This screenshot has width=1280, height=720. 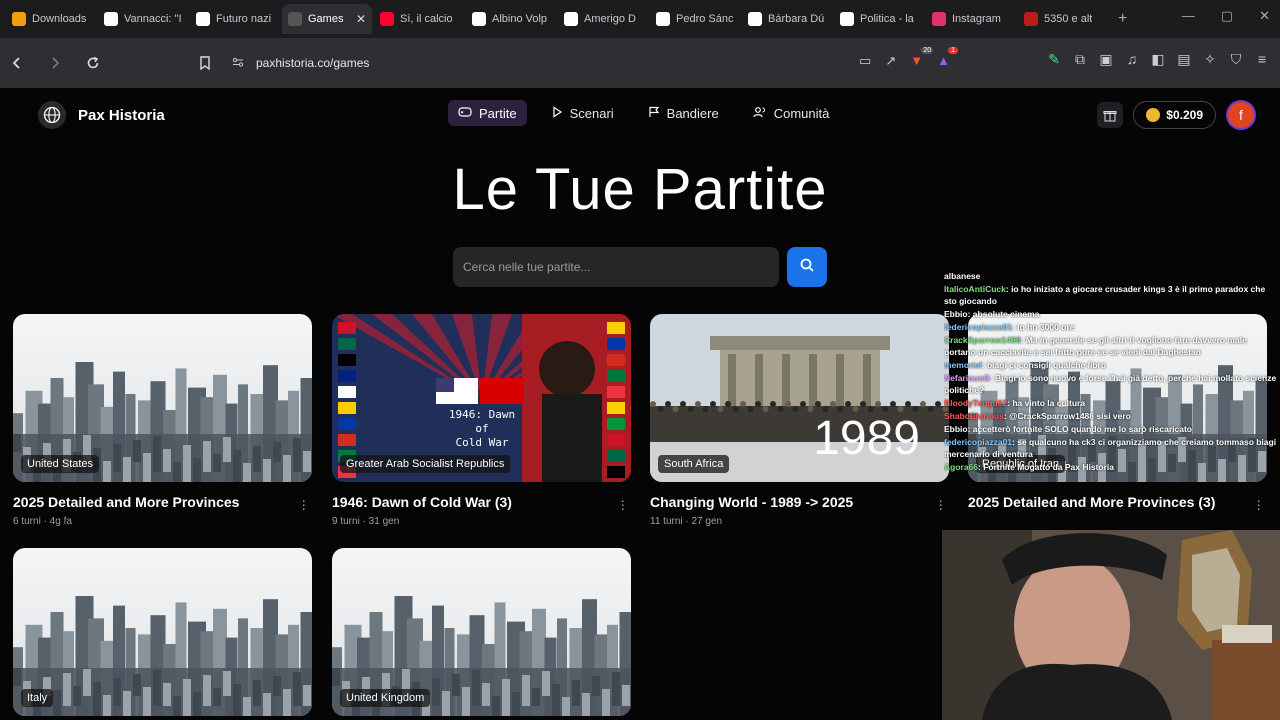 I want to click on brave-shields-icon: ▼ 20, so click(x=922, y=58).